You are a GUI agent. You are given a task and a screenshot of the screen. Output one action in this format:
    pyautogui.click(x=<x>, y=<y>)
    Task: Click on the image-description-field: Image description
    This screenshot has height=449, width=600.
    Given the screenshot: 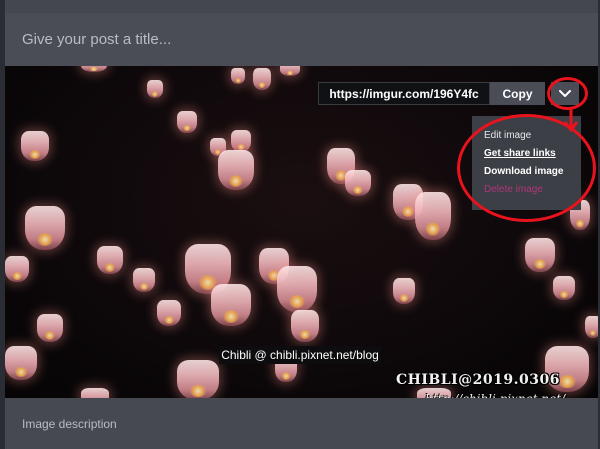 What is the action you would take?
    pyautogui.click(x=301, y=423)
    